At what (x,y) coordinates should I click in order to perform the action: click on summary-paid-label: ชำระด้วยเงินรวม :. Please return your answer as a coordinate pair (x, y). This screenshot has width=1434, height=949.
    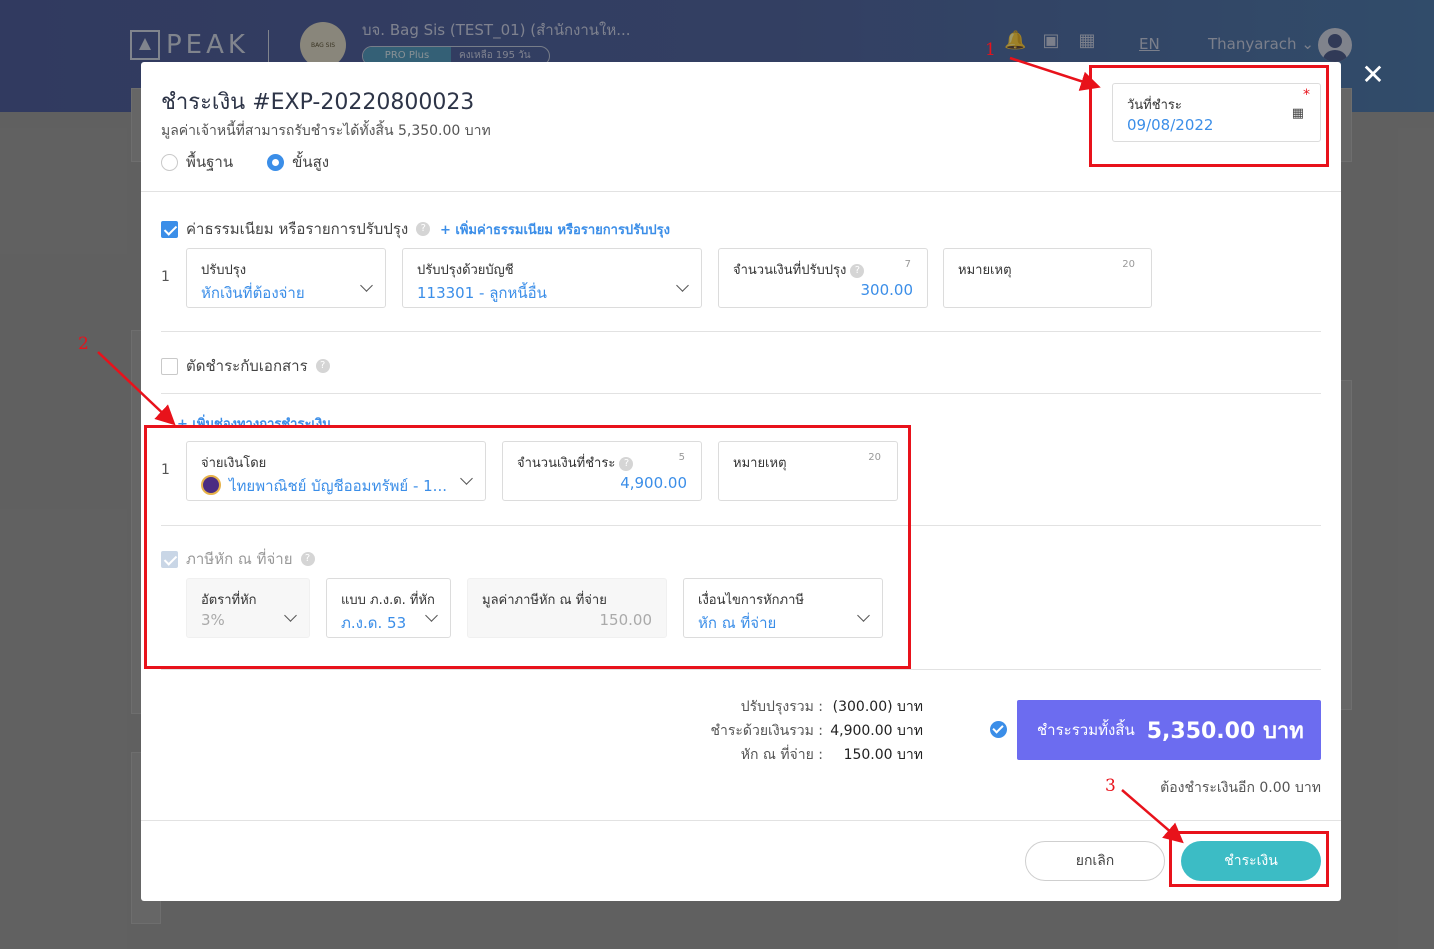
    Looking at the image, I should click on (766, 731).